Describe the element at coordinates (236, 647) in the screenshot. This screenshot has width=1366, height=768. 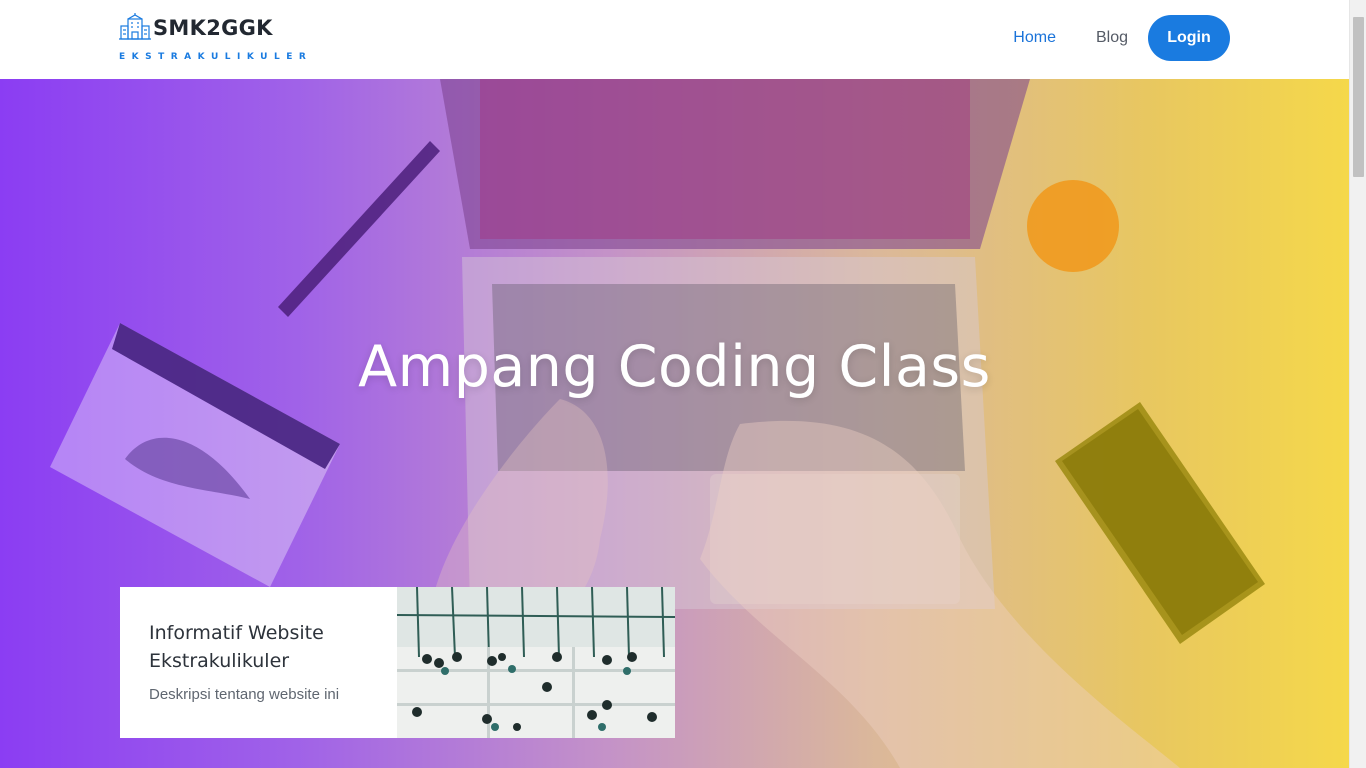
I see `card-title: Informatif Website Ekstrakulikuler` at that location.